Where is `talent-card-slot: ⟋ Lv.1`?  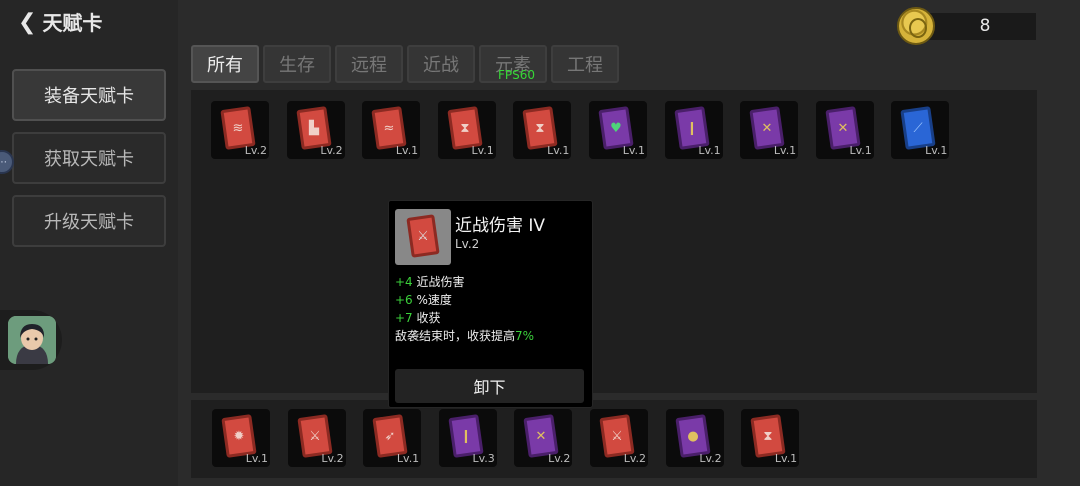 talent-card-slot: ⟋ Lv.1 is located at coordinates (920, 130).